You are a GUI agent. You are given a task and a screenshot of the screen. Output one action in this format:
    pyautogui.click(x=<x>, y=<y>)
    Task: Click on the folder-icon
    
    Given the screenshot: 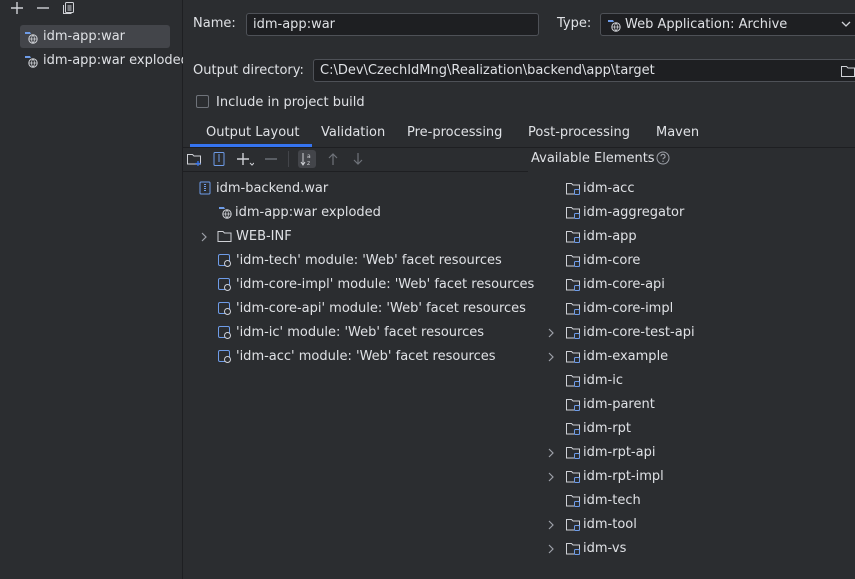 What is the action you would take?
    pyautogui.click(x=224, y=236)
    